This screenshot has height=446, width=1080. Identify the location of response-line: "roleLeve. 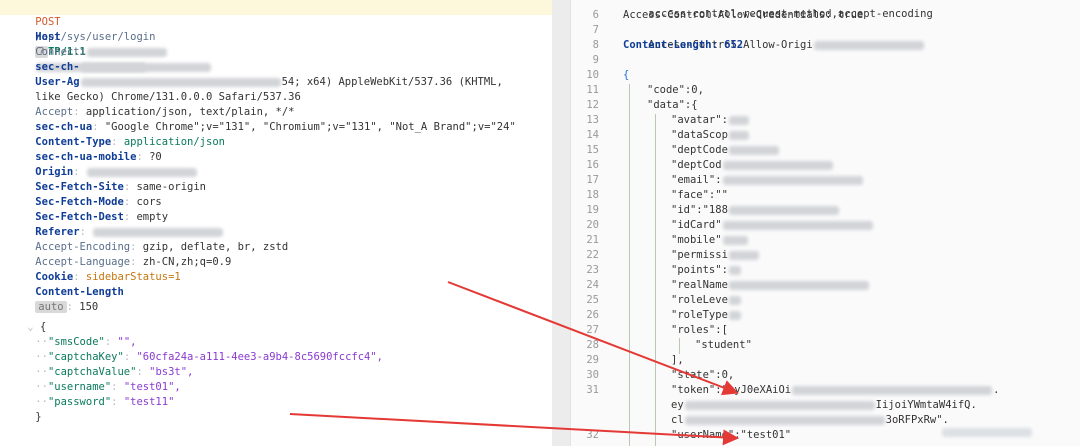
(706, 300).